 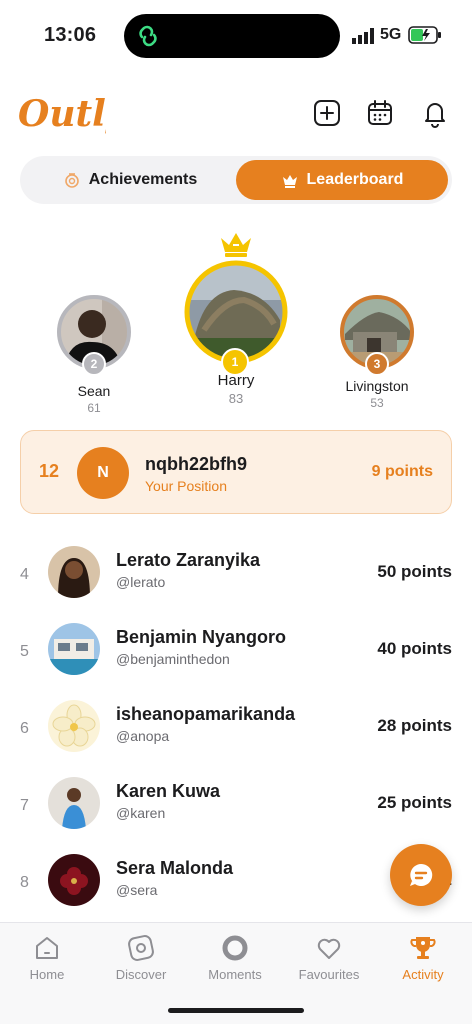 I want to click on compass-icon, so click(x=141, y=948).